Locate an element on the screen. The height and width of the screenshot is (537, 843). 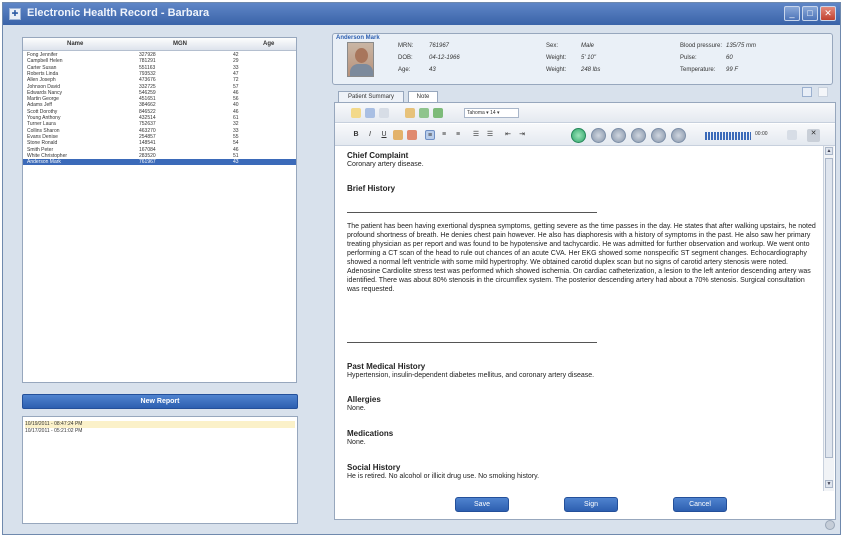
mgn-cell: 781291 is located at coordinates (147, 61).